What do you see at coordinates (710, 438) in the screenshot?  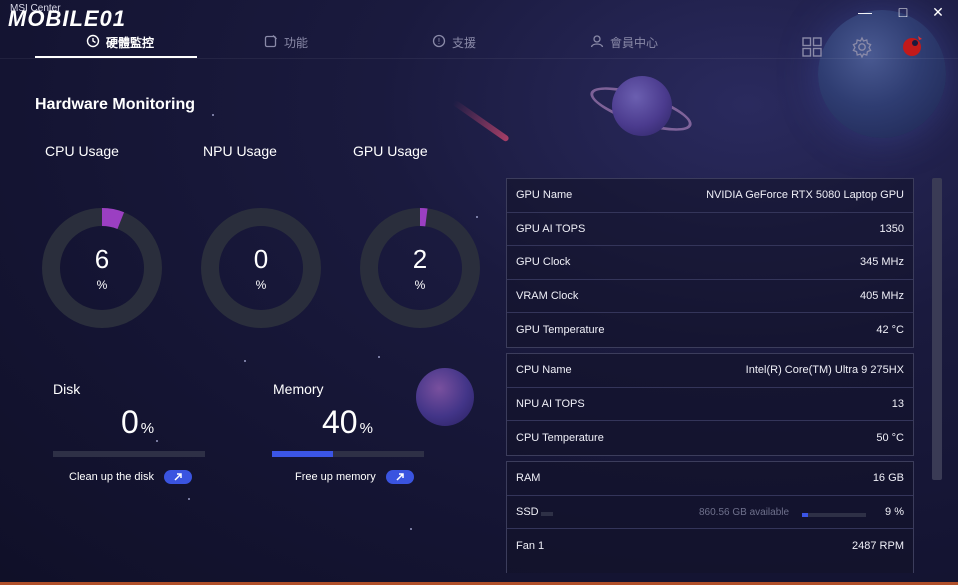 I see `cpu-temperature-row: CPU Temperature 50 °C` at bounding box center [710, 438].